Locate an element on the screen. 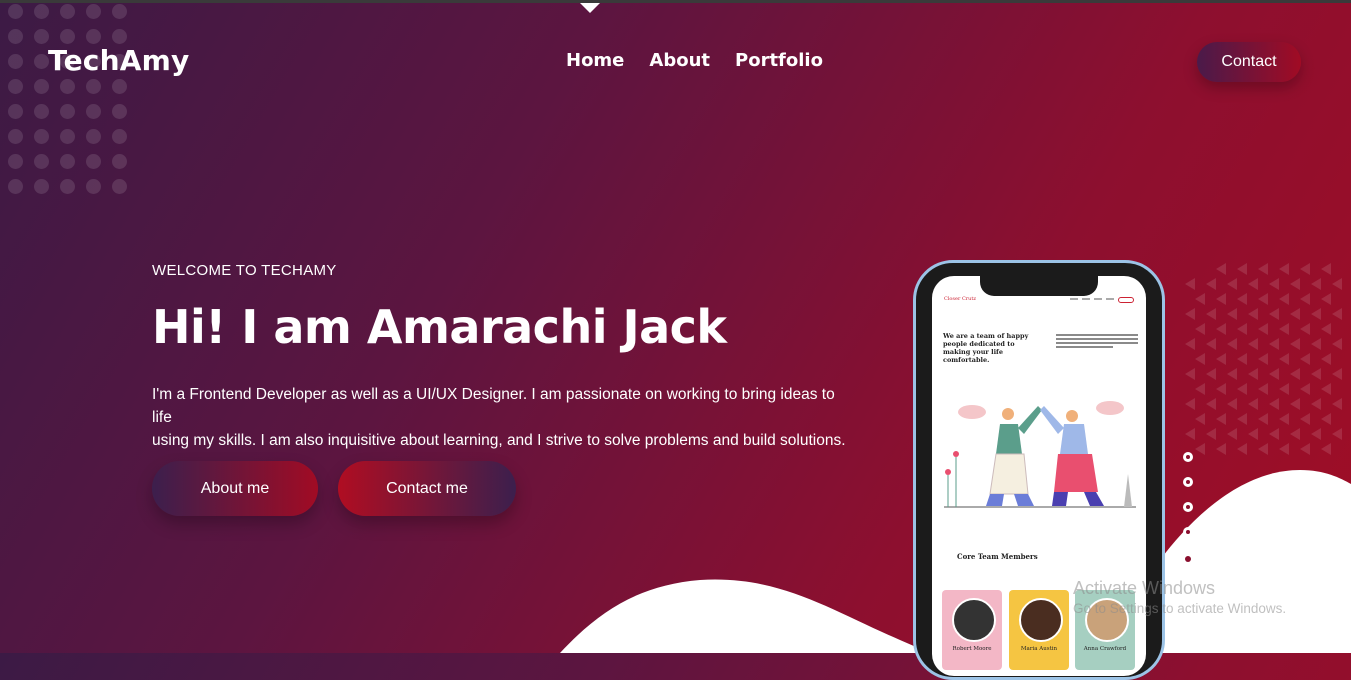 This screenshot has width=1351, height=680. header-contact-button: Contact is located at coordinates (1249, 62).